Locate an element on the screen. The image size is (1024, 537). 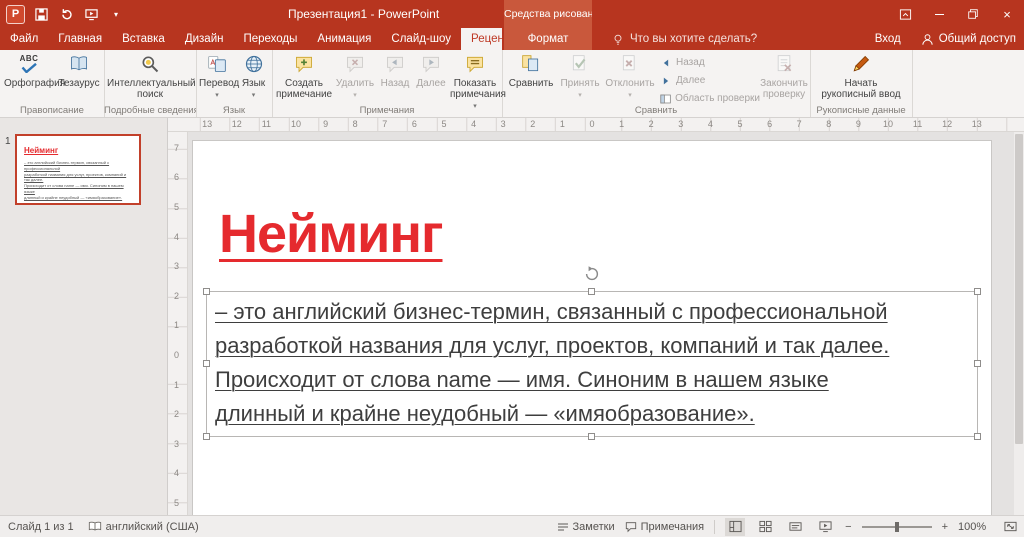
rotation-handle is located at coordinates (592, 274).